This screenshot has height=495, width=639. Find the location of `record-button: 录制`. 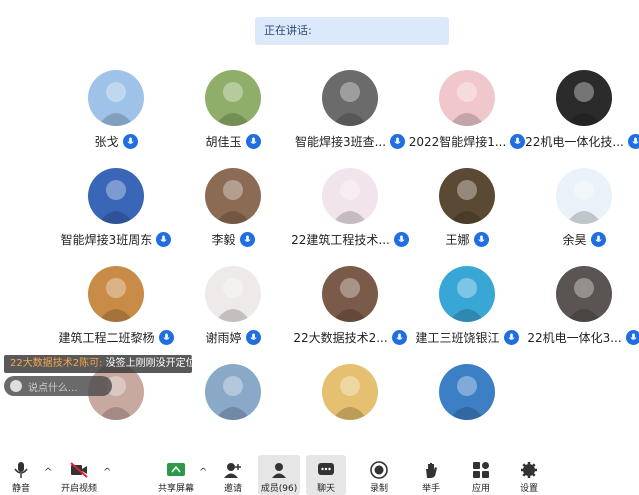

record-button: 录制 is located at coordinates (379, 475).